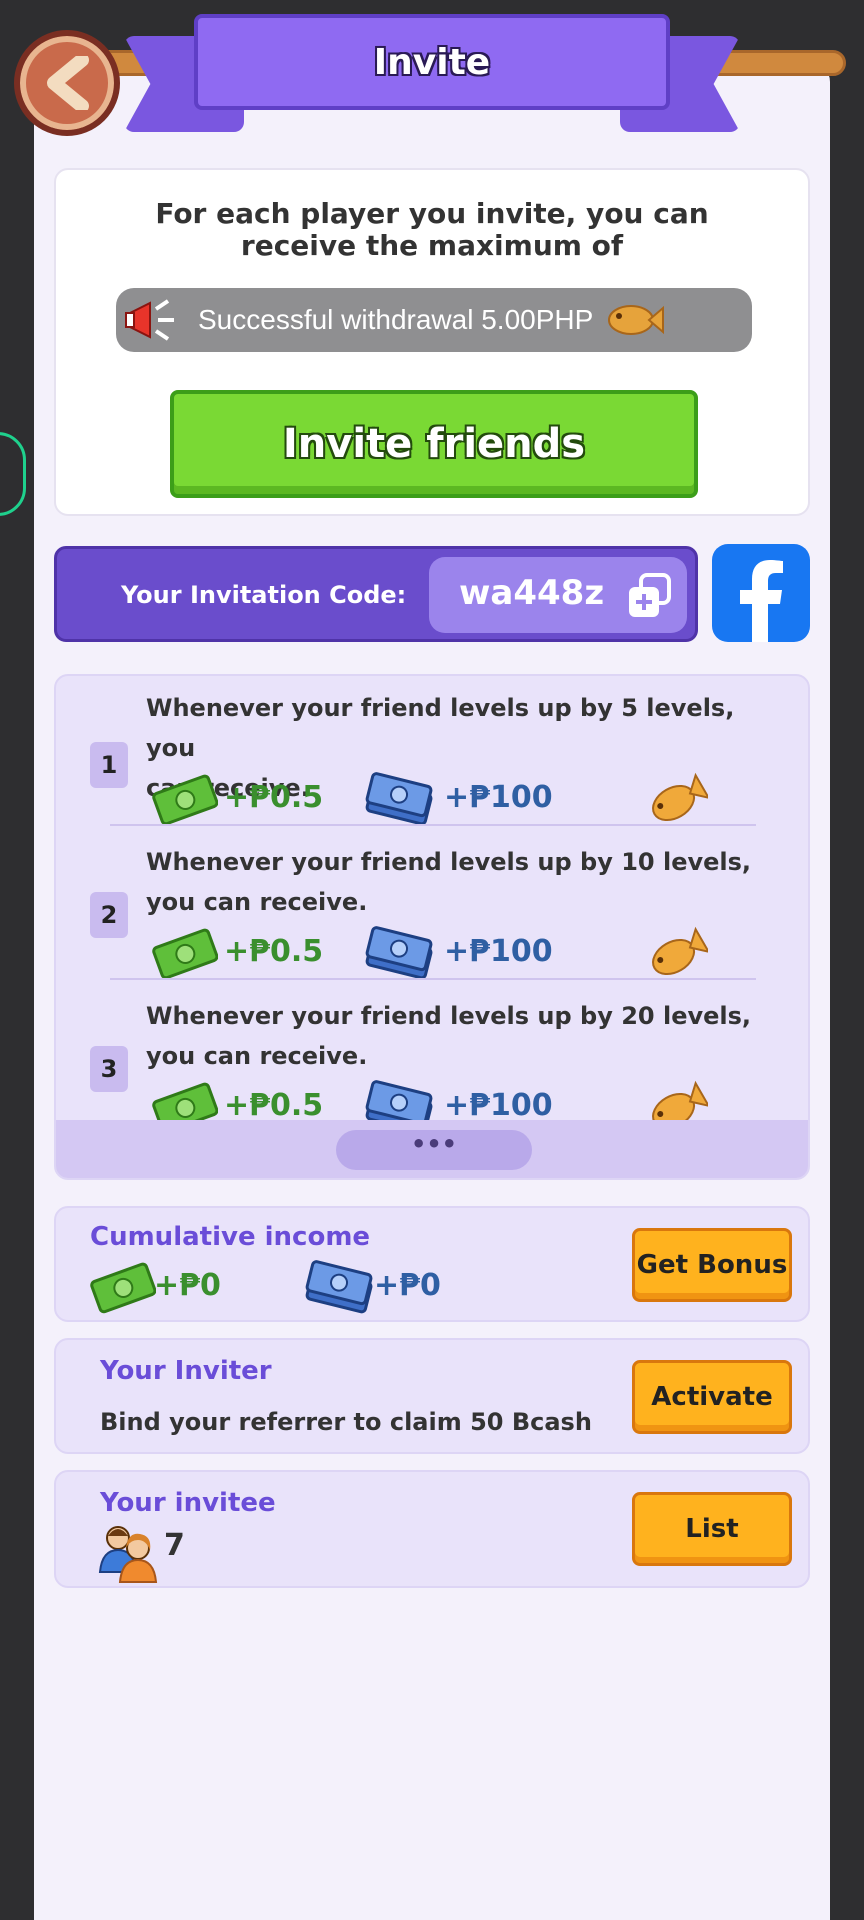 This screenshot has width=864, height=1920. Describe the element at coordinates (432, 1529) in the screenshot. I see `invitee-card: Your invitee 7 List` at that location.